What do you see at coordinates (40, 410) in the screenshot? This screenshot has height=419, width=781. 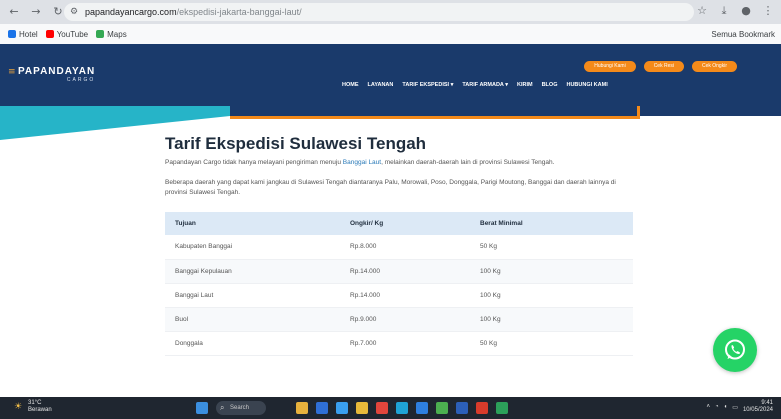 I see `weather-desc: Berawan` at bounding box center [40, 410].